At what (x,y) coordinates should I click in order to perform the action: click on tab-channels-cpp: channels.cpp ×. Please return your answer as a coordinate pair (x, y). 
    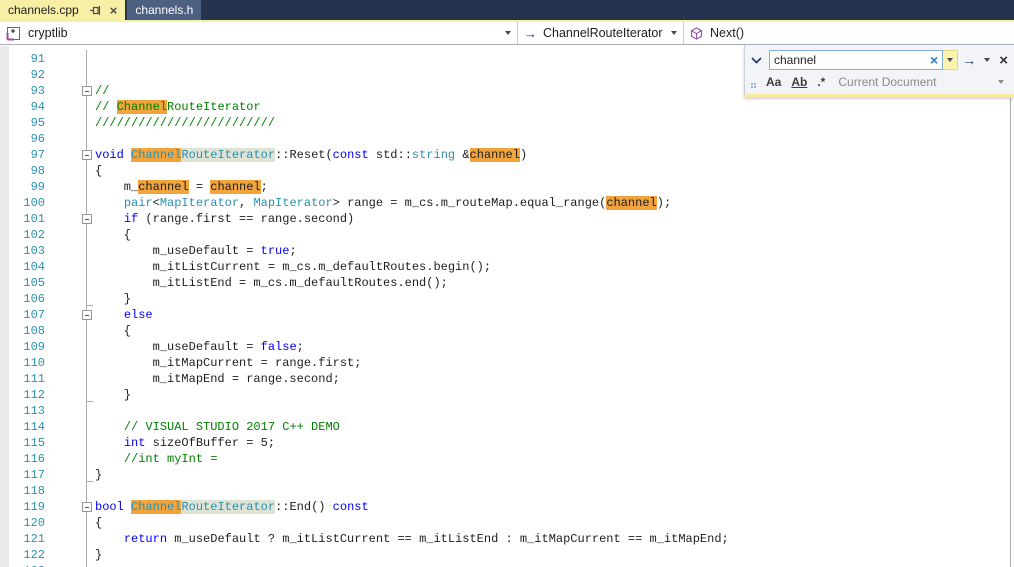
    Looking at the image, I should click on (63, 10).